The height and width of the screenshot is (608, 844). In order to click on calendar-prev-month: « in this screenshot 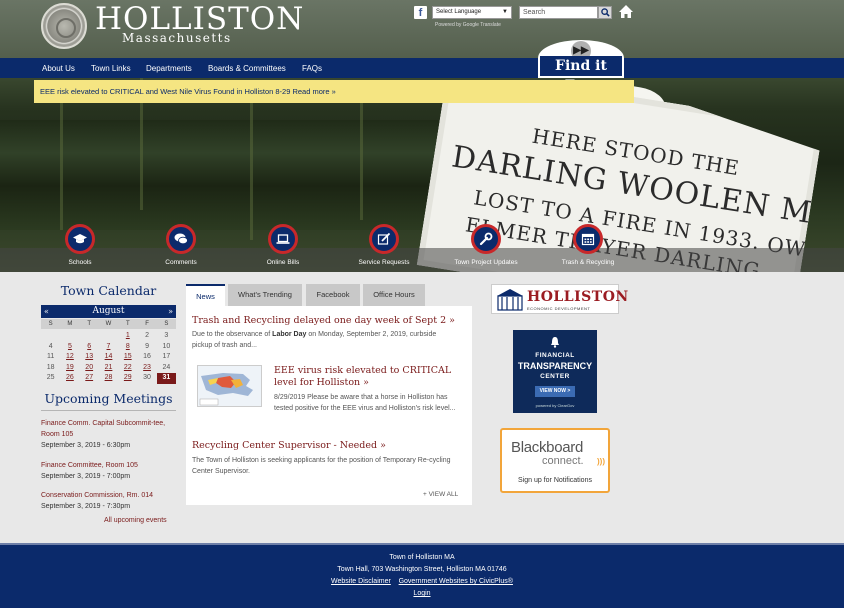, I will do `click(46, 311)`.